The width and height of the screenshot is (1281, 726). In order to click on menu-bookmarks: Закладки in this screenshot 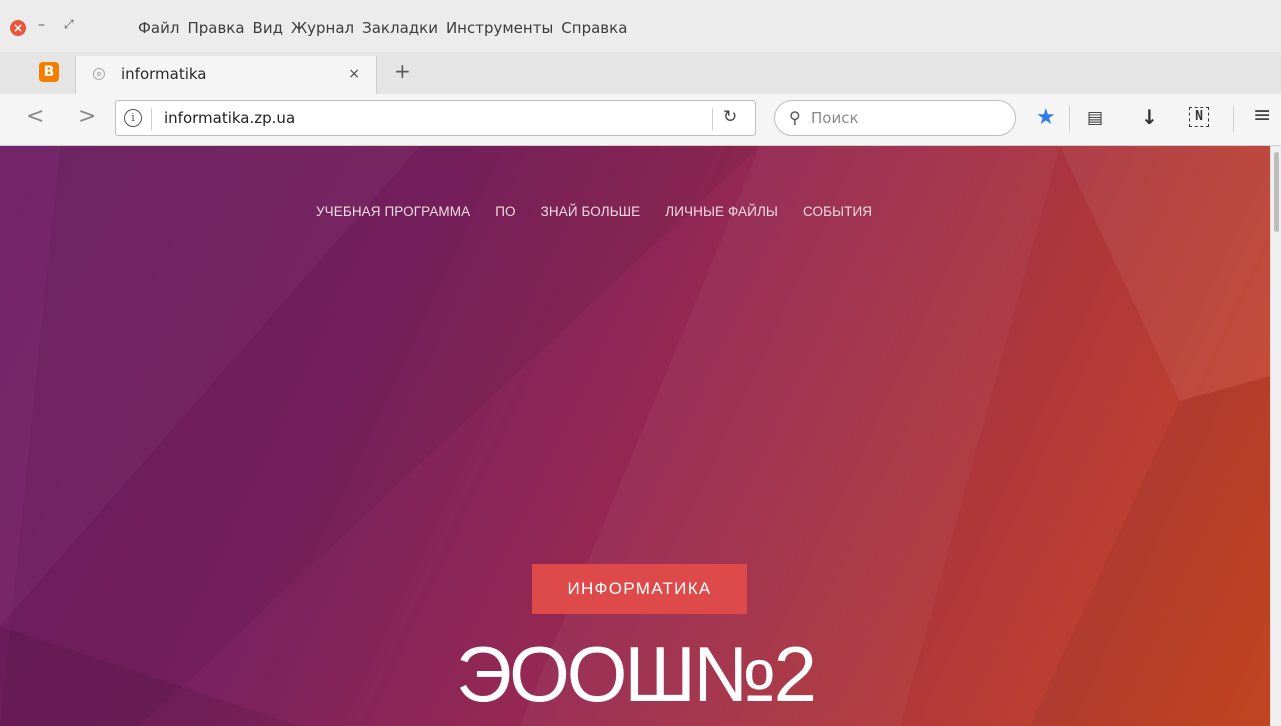, I will do `click(400, 28)`.